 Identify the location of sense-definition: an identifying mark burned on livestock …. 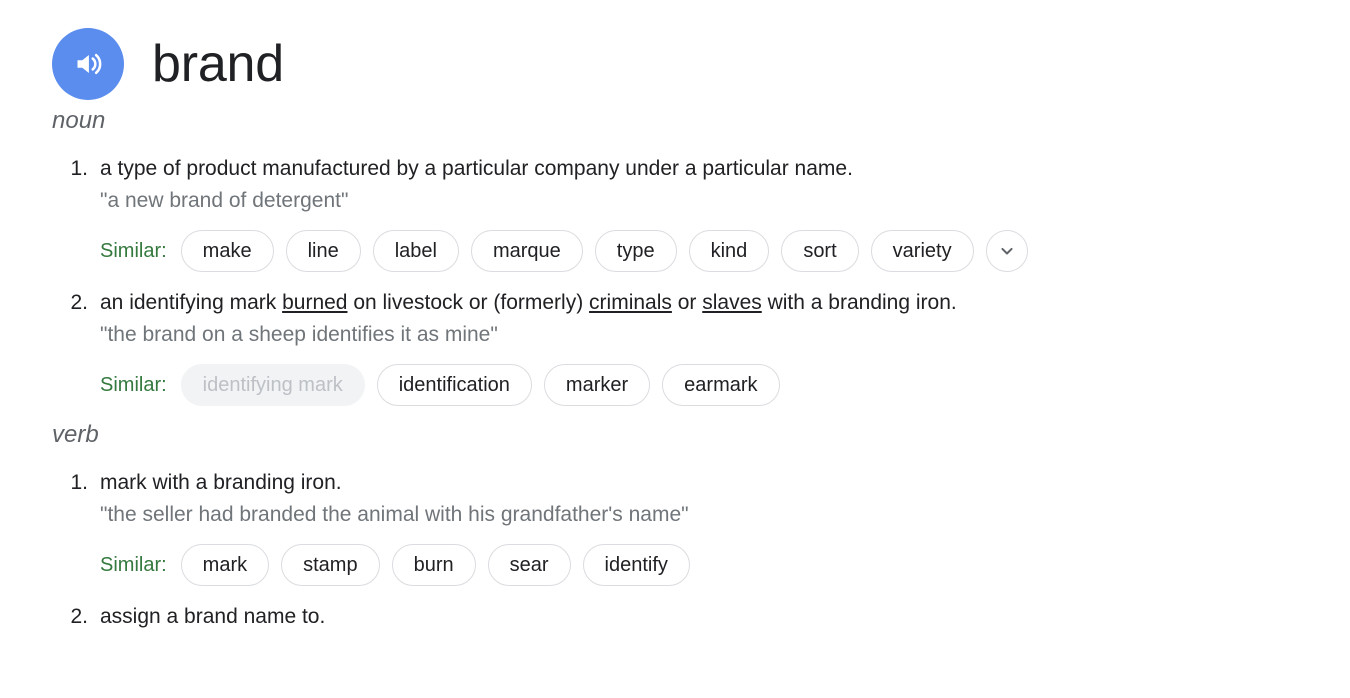
(725, 303).